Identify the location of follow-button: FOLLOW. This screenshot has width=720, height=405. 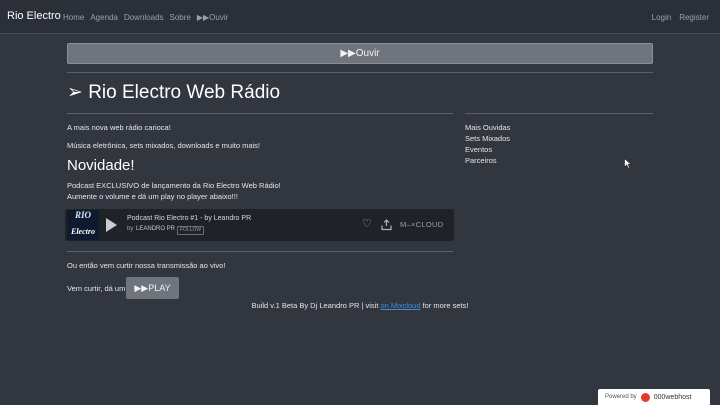
(191, 230).